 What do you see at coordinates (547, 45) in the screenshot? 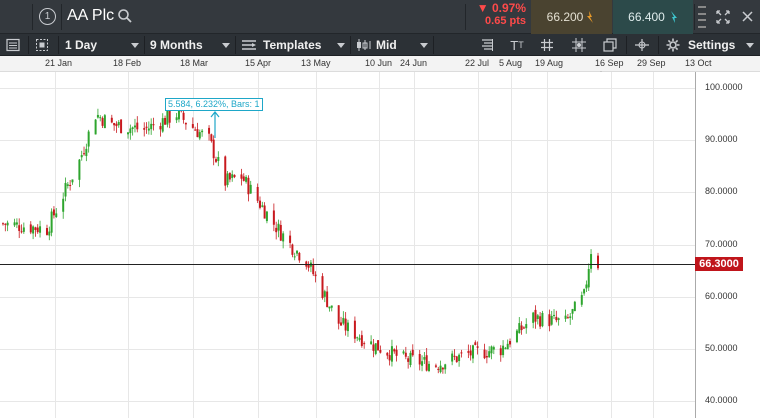
I see `grid-icon` at bounding box center [547, 45].